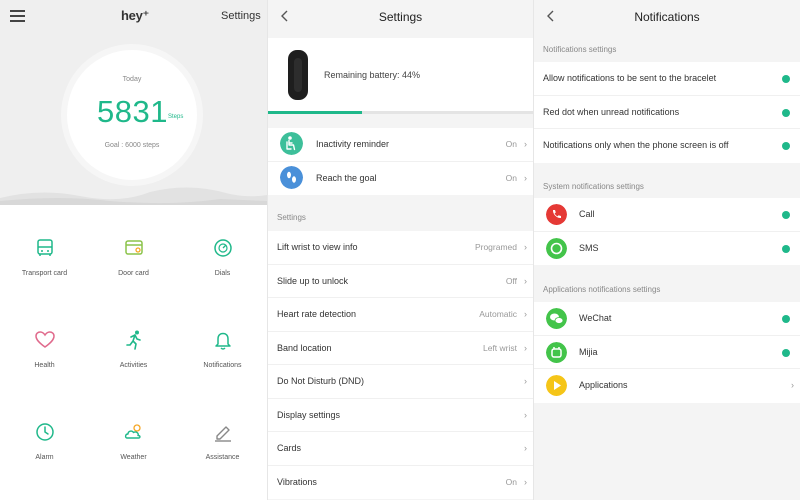  Describe the element at coordinates (133, 196) in the screenshot. I see `hills-illustration` at that location.